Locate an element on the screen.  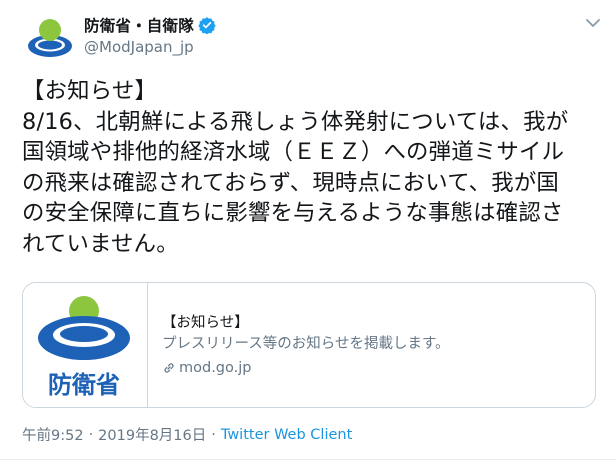
tweet-text-line: 国領域や排他的経済水域（ＥＥＺ）への弾道ミサイル is located at coordinates (293, 152).